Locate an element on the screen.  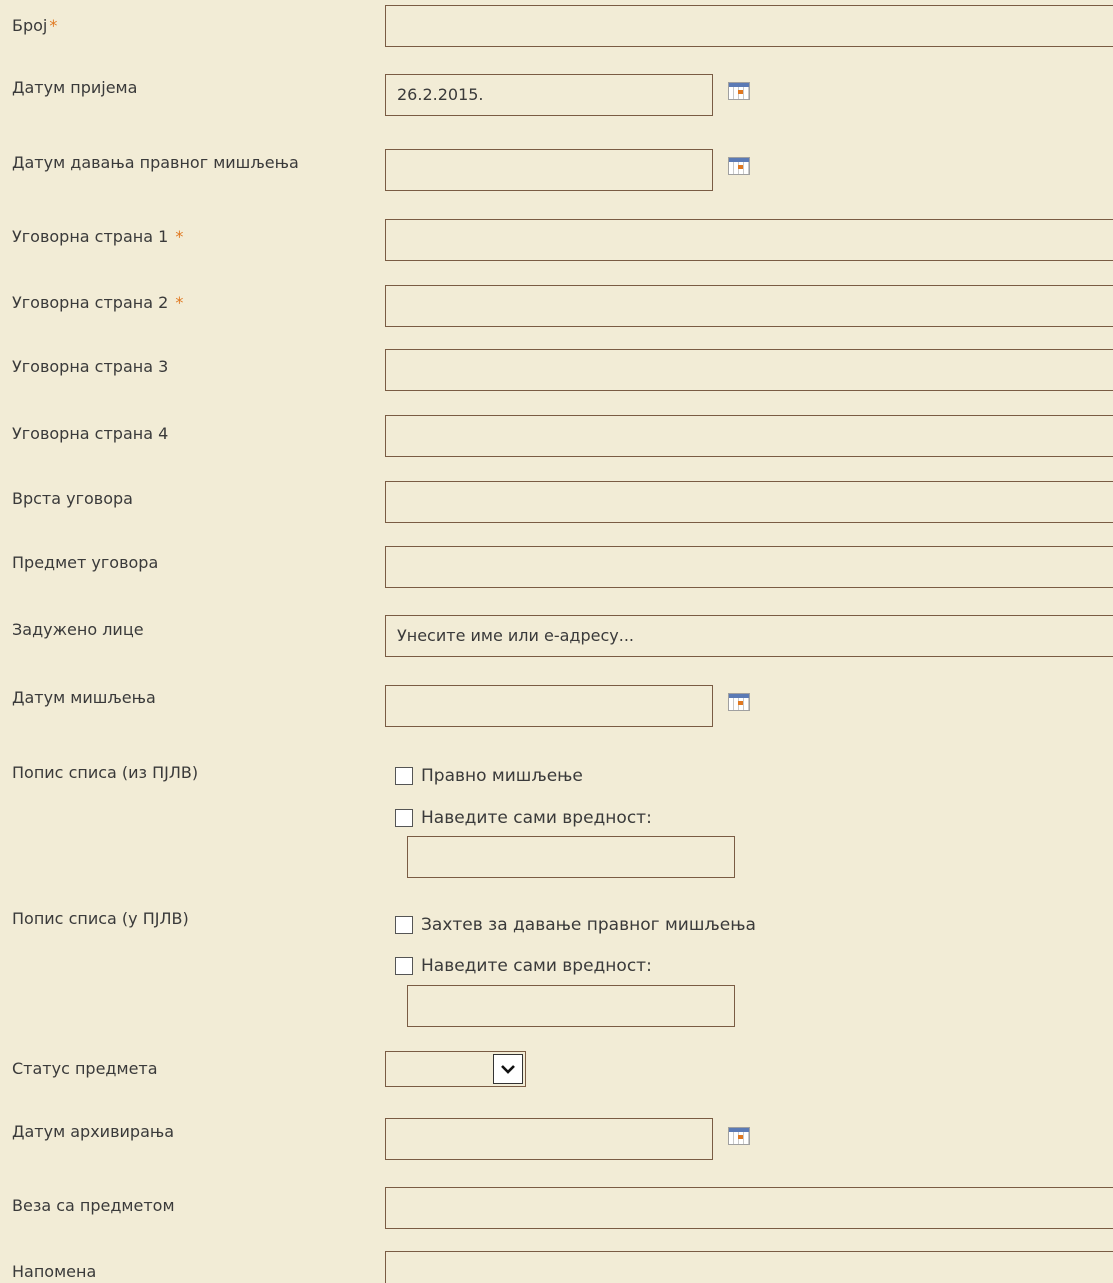
datum-davanja-label: Датум давања правног мишљења is located at coordinates (155, 162).